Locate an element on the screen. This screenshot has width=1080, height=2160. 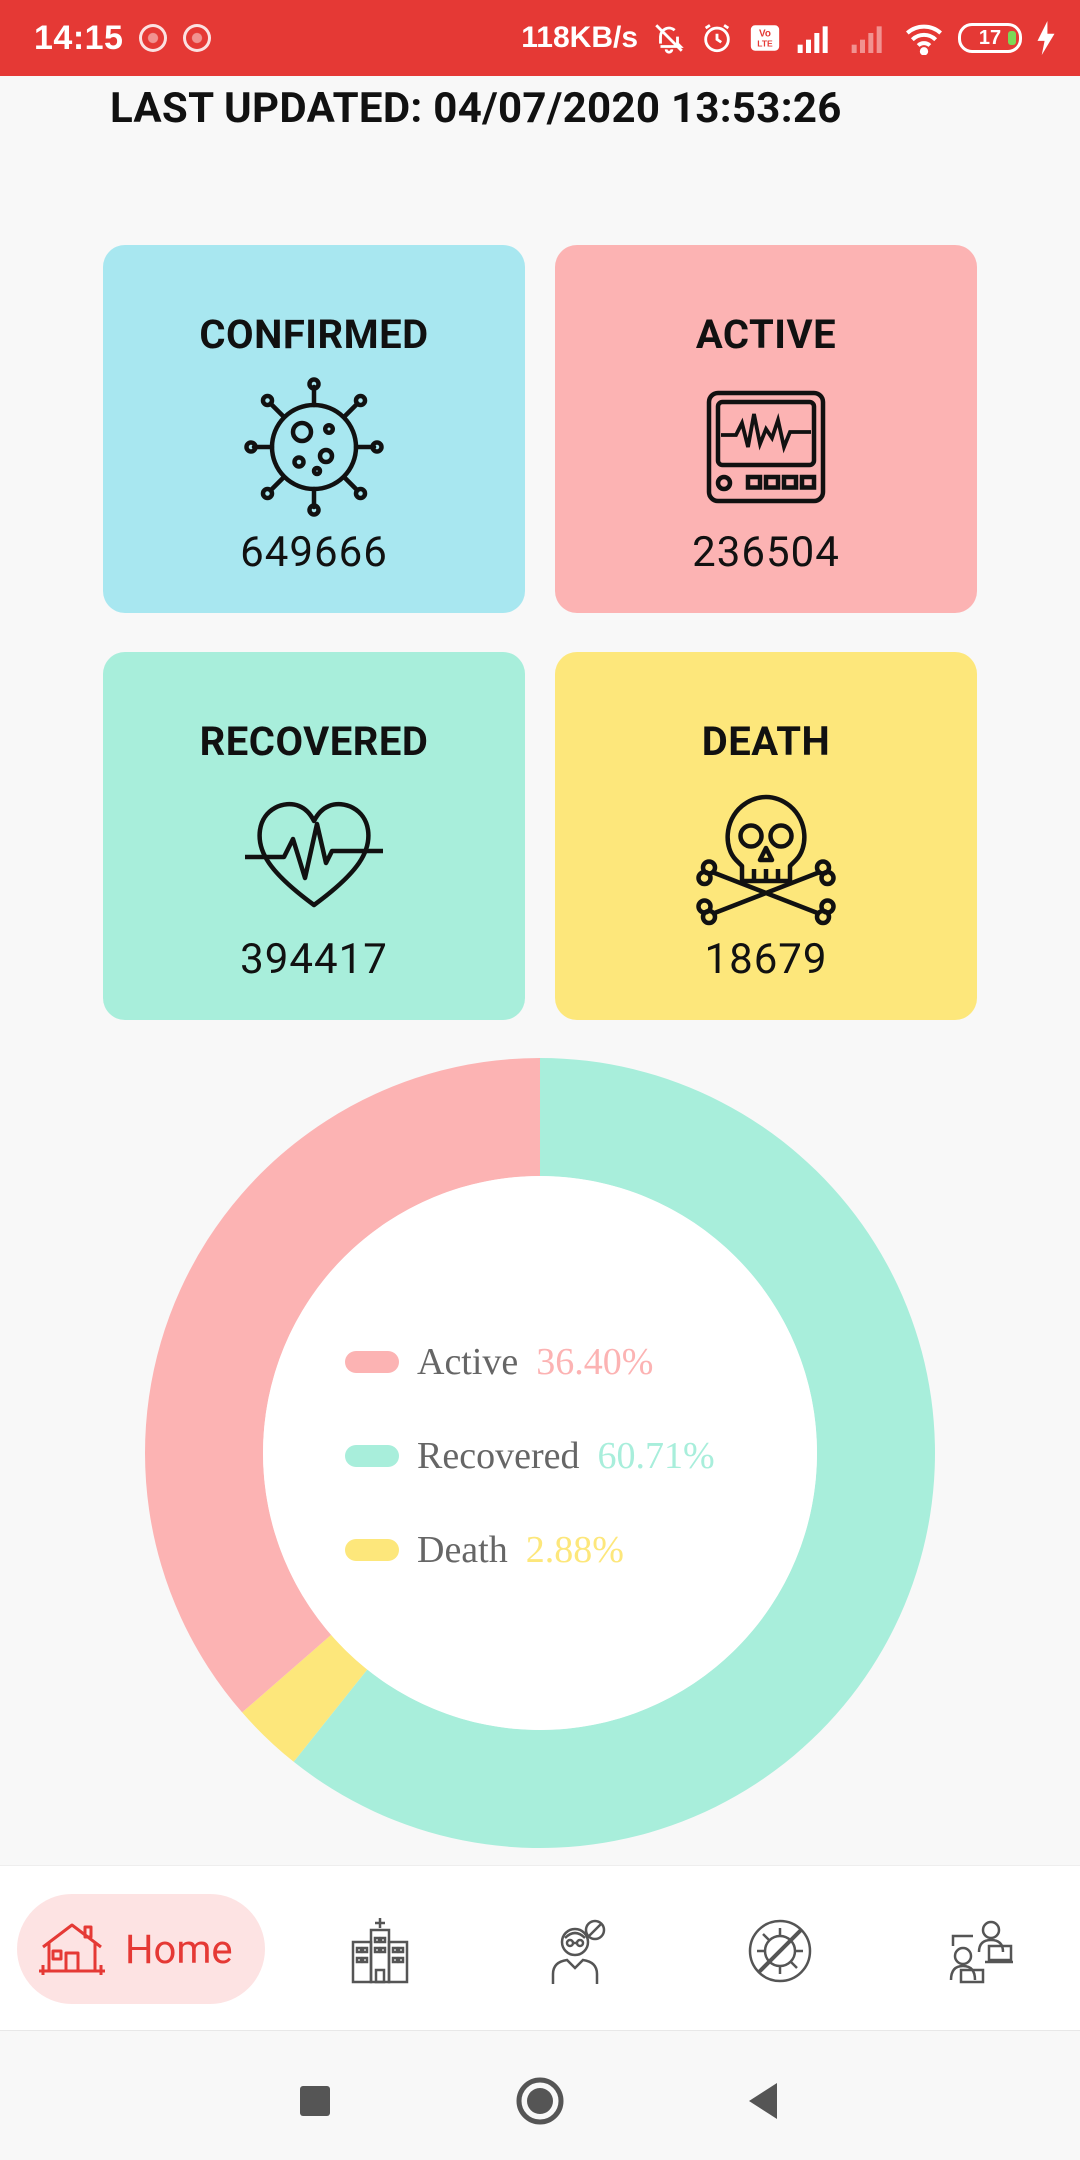
confirmed-card: CONFIRMED 649666 is located at coordinates (314, 429).